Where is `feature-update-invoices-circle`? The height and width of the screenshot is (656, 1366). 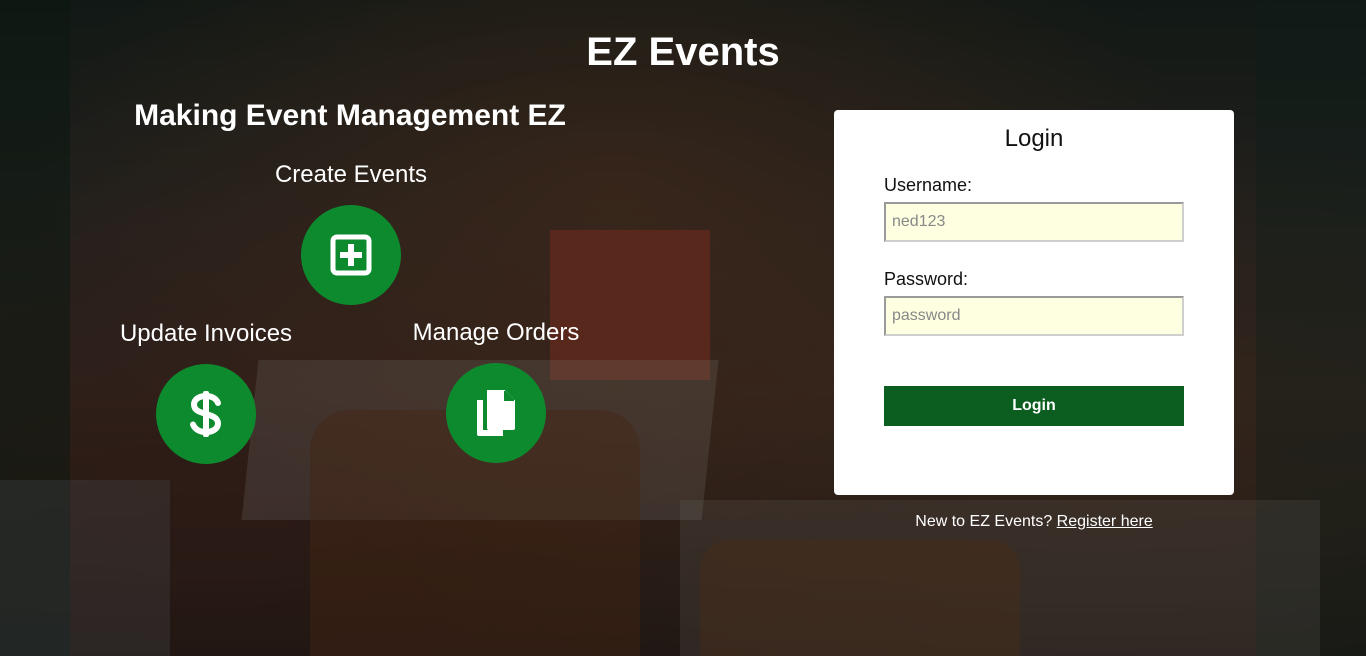
feature-update-invoices-circle is located at coordinates (206, 414).